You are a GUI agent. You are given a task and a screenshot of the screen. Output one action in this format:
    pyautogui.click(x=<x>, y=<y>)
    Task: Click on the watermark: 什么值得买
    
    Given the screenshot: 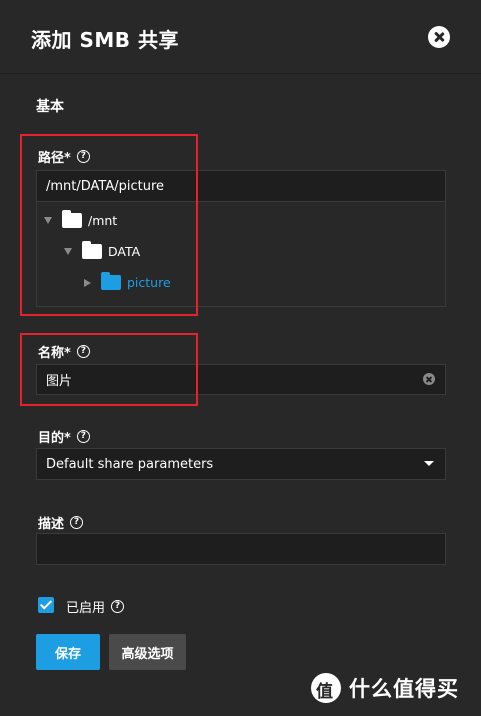 What is the action you would take?
    pyautogui.click(x=385, y=688)
    